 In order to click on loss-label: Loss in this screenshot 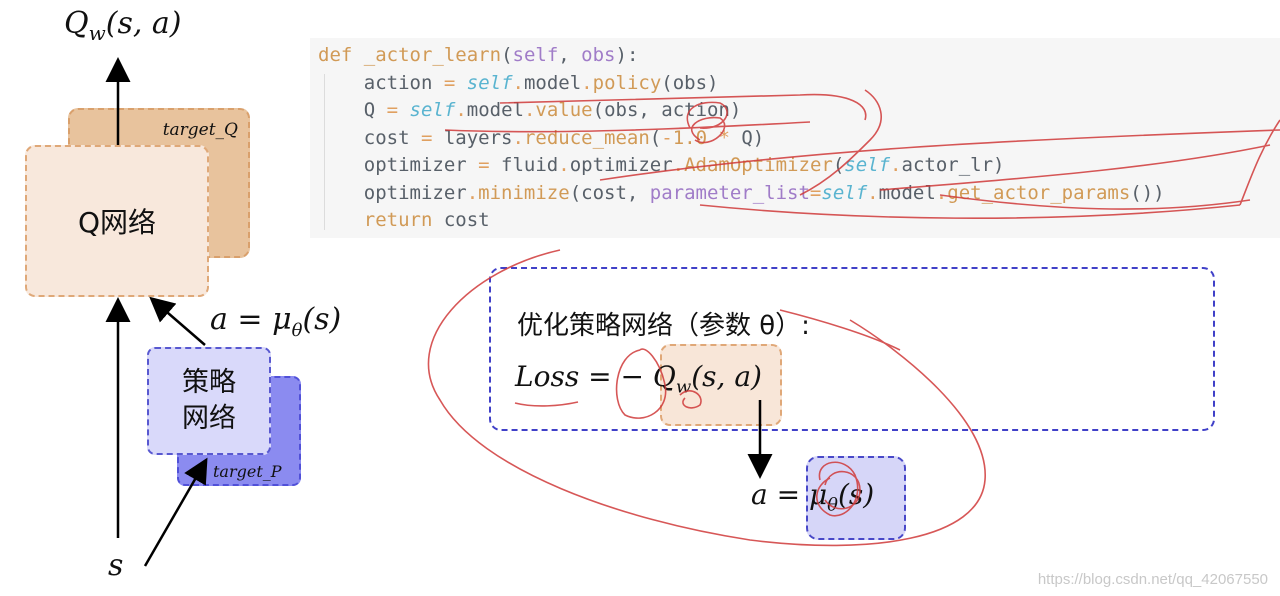, I will do `click(547, 376)`.